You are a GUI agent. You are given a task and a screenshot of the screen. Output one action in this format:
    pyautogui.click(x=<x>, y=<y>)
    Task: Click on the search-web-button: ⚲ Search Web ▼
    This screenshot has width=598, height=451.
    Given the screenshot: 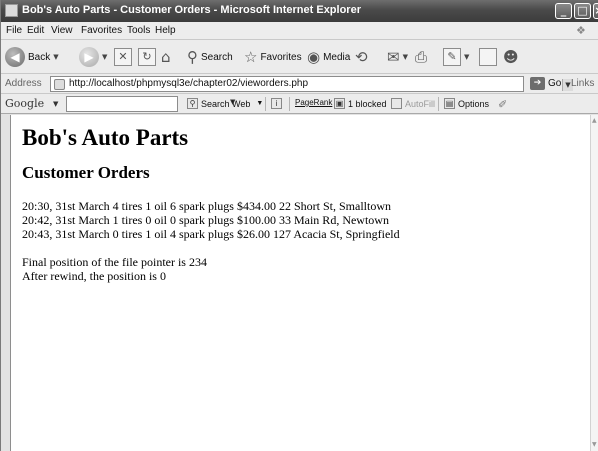 What is the action you would take?
    pyautogui.click(x=225, y=103)
    